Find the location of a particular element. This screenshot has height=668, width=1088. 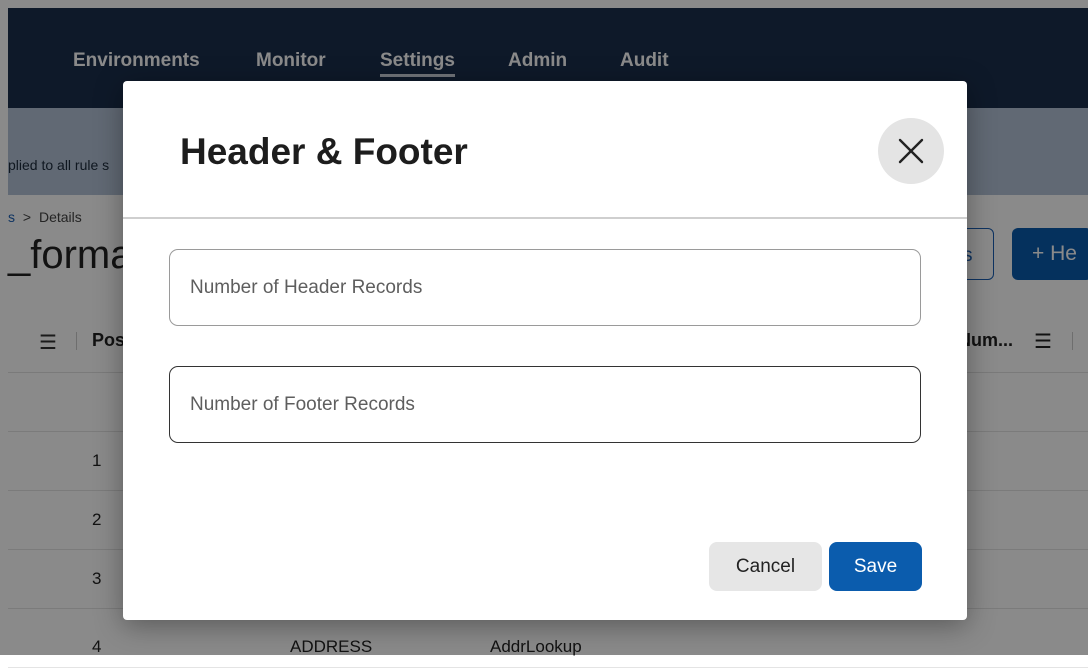

dialog-divider is located at coordinates (545, 218).